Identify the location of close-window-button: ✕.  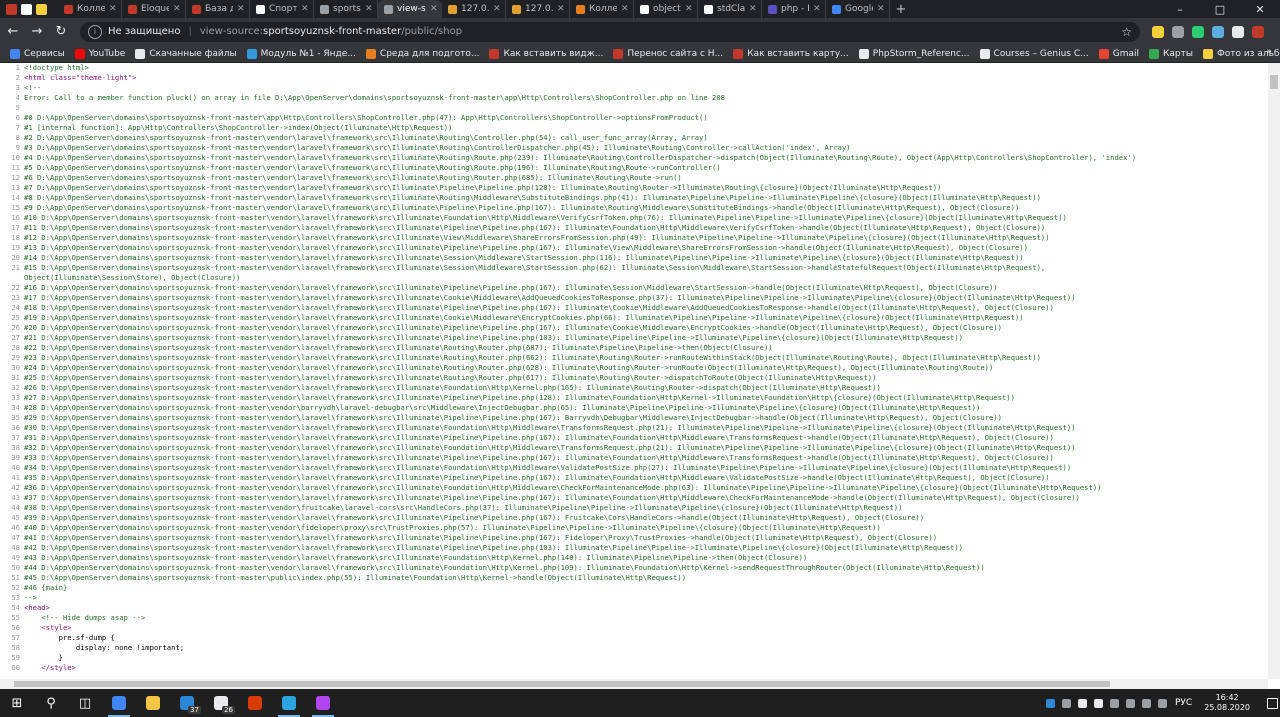
(1260, 9).